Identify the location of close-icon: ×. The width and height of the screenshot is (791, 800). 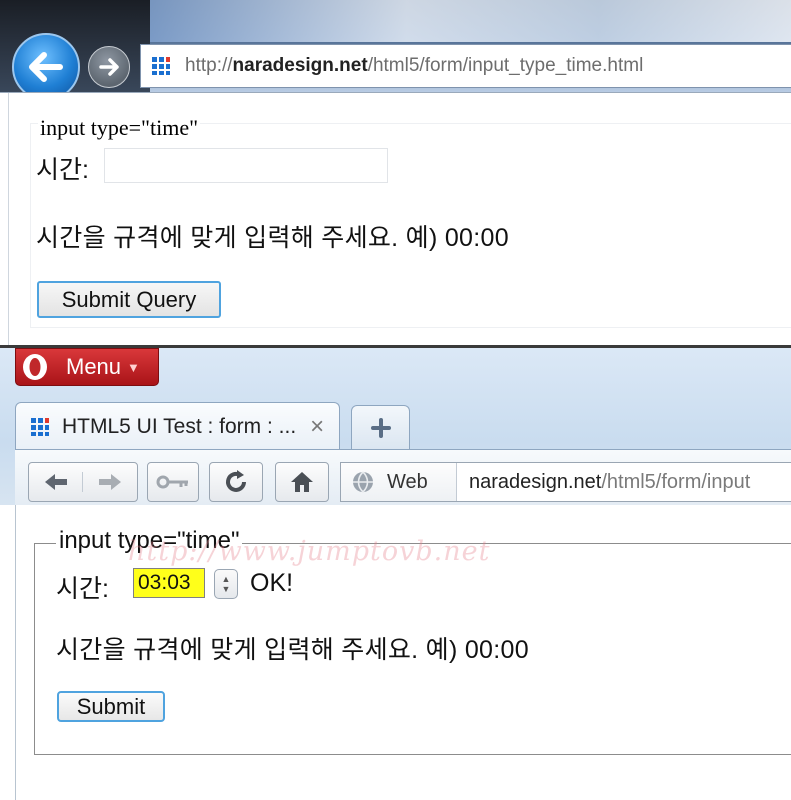
(317, 427).